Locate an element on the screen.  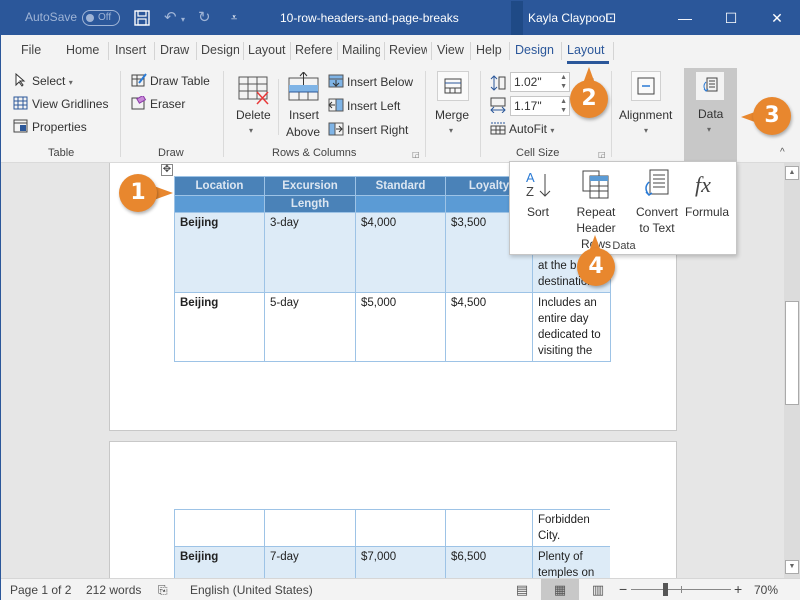
draw-table-button: Draw Table is located at coordinates (170, 81).